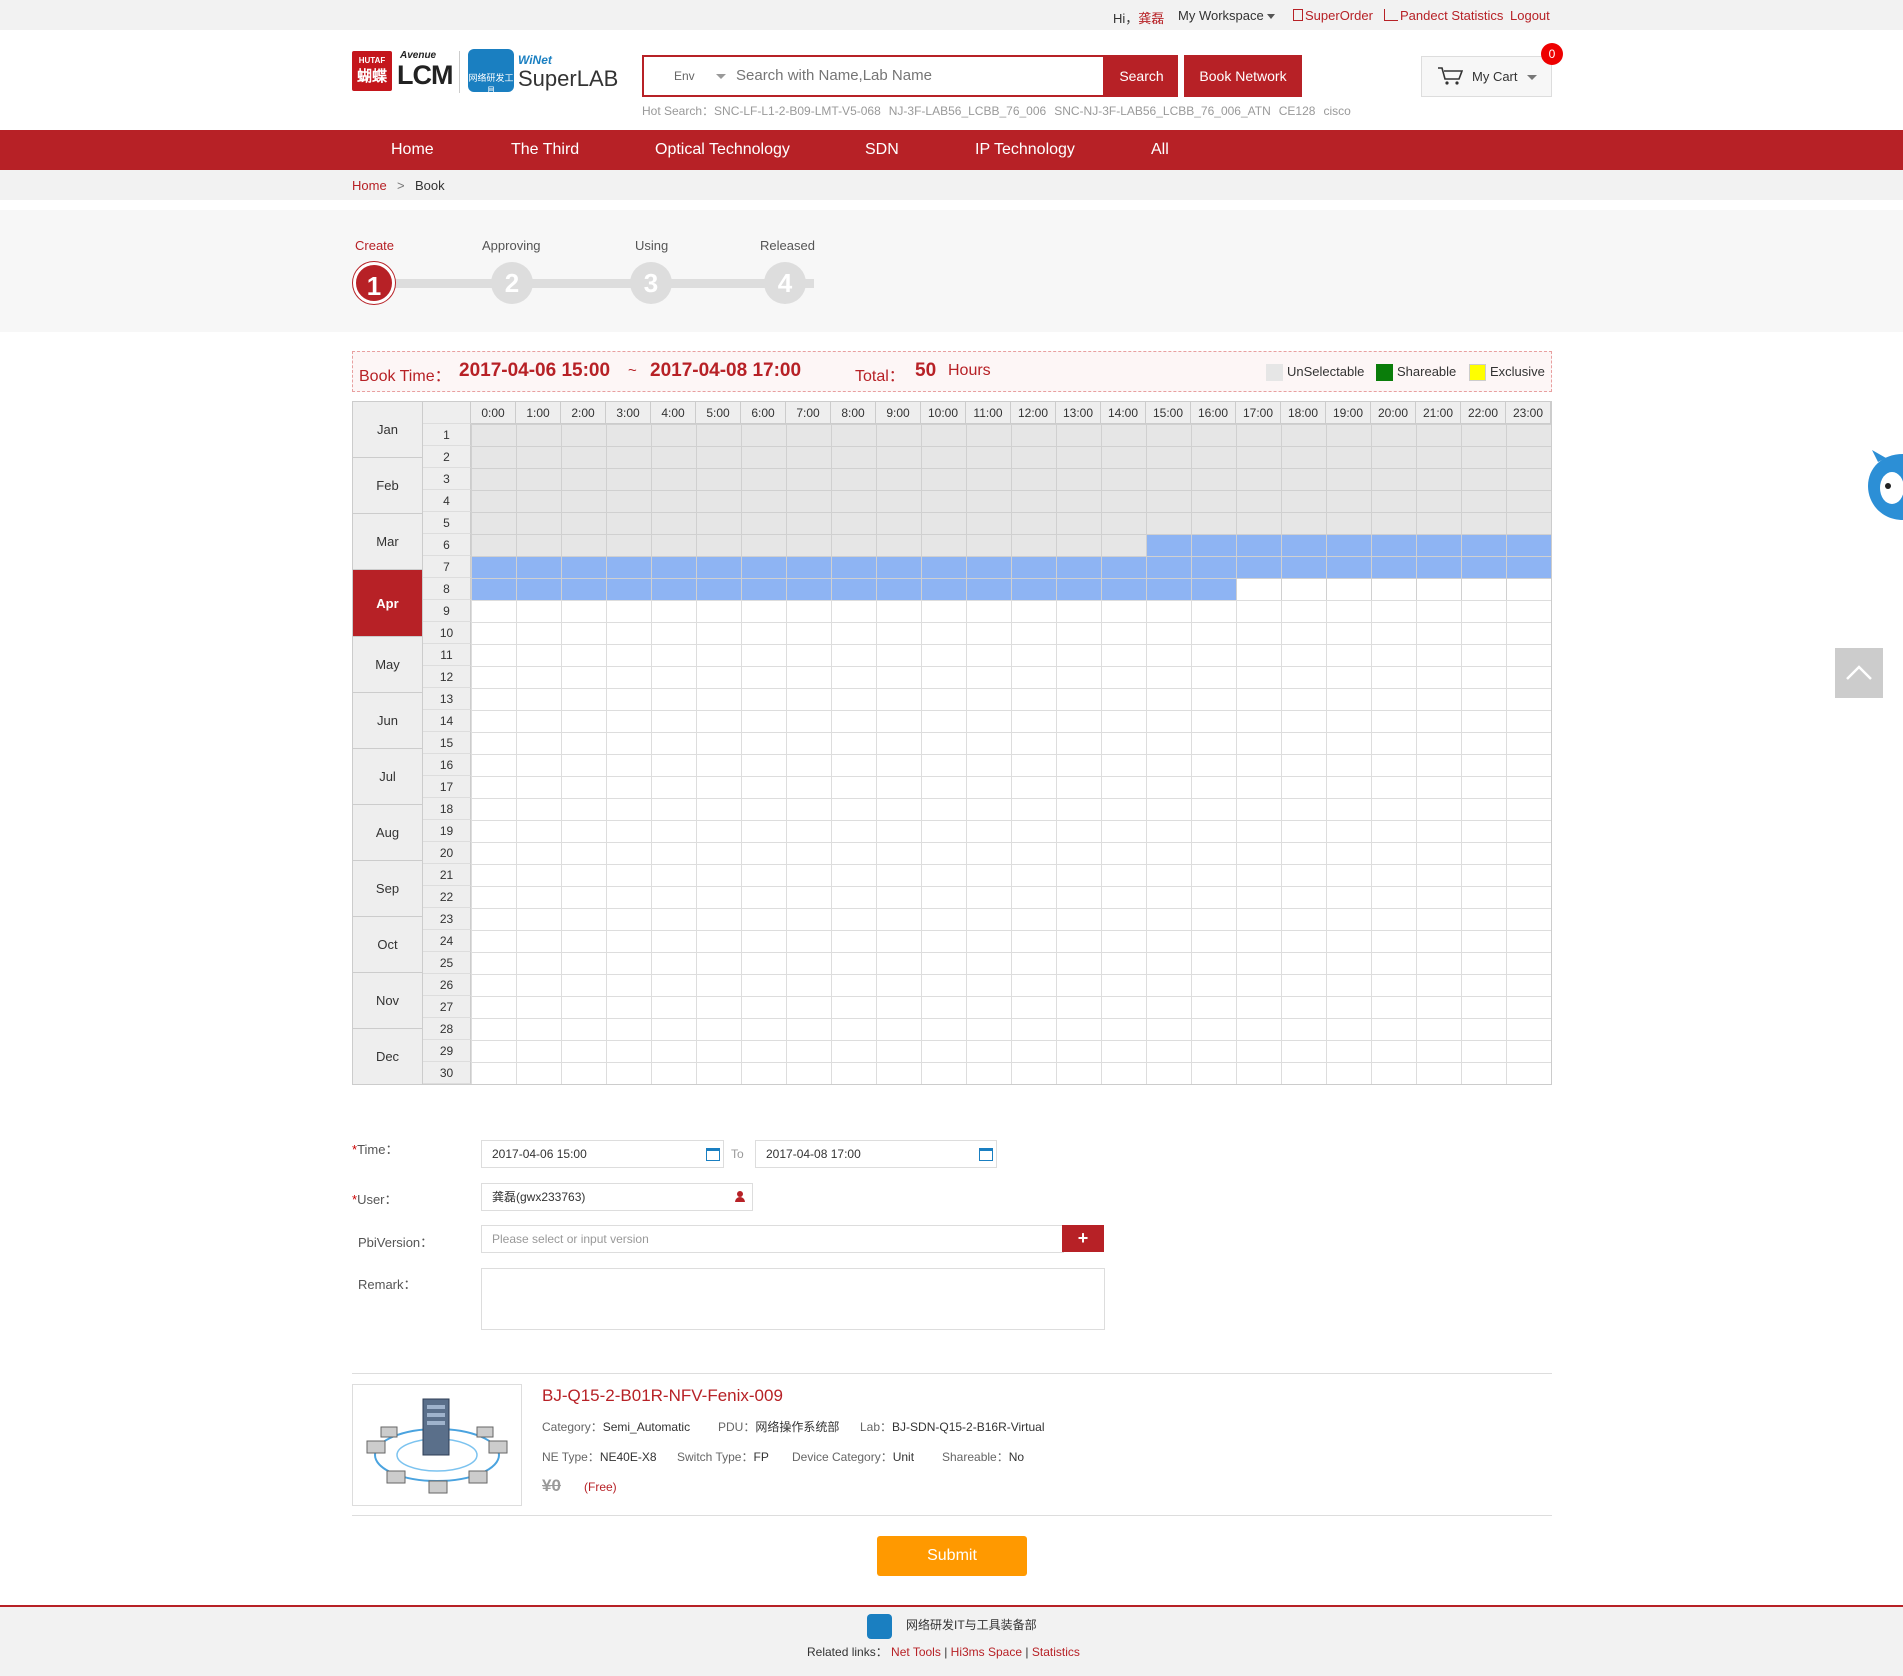 Image resolution: width=1903 pixels, height=1676 pixels. Describe the element at coordinates (583, 413) in the screenshot. I see `hour-label: 2:00` at that location.